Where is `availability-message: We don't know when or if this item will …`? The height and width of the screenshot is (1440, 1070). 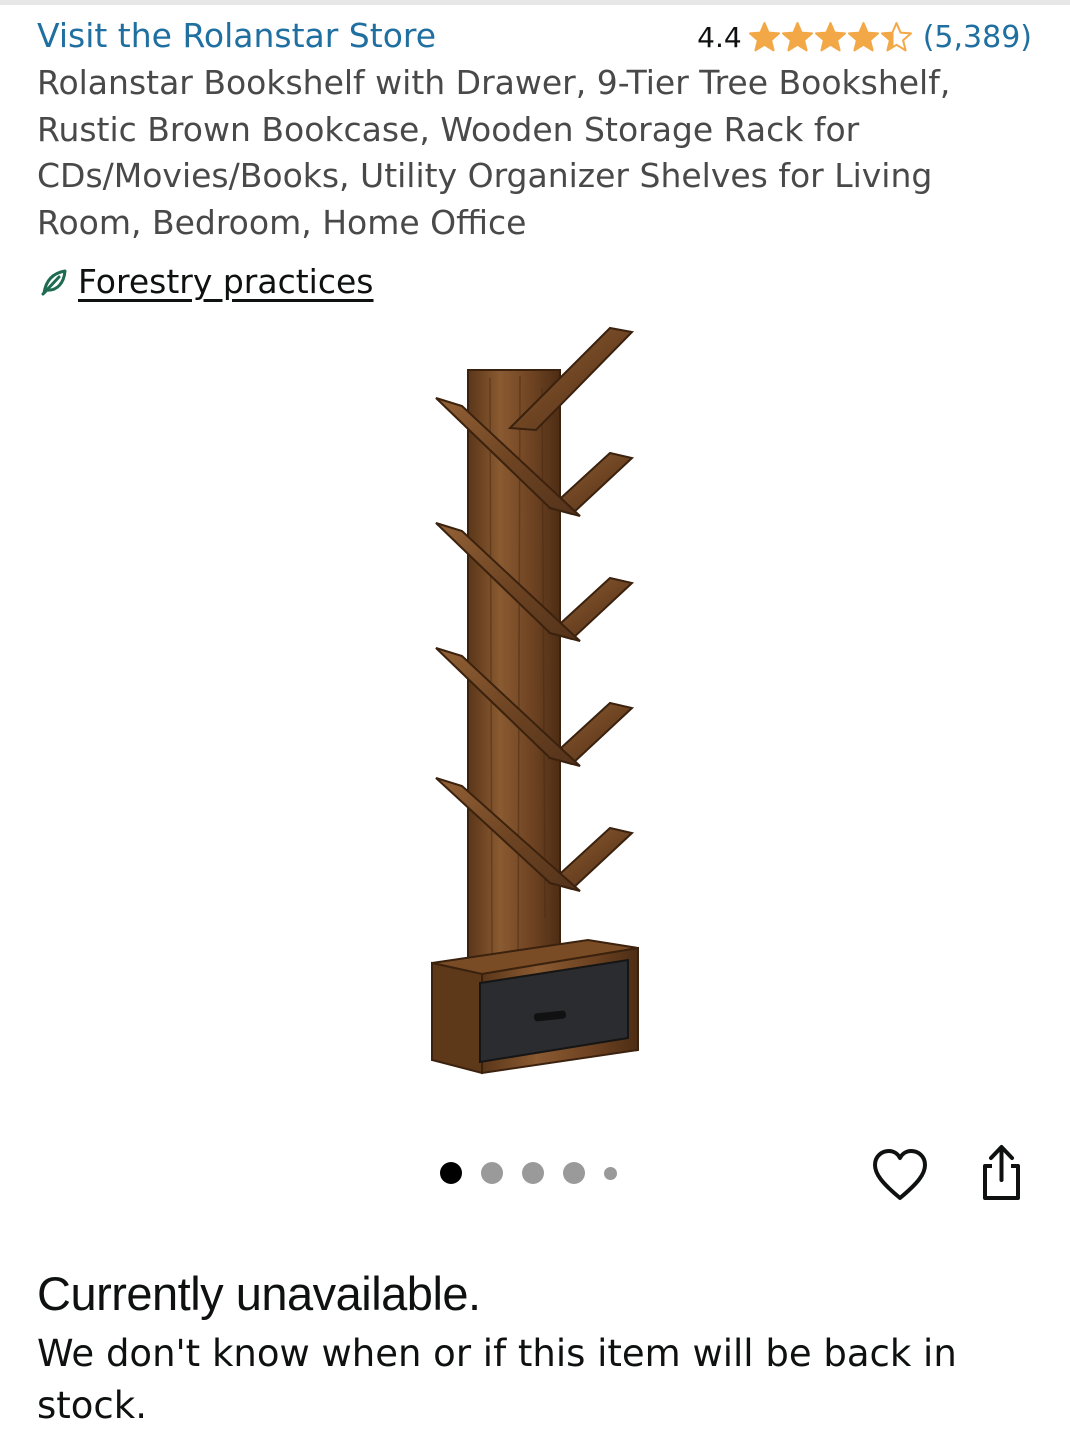 availability-message: We don't know when or if this item will … is located at coordinates (497, 1379).